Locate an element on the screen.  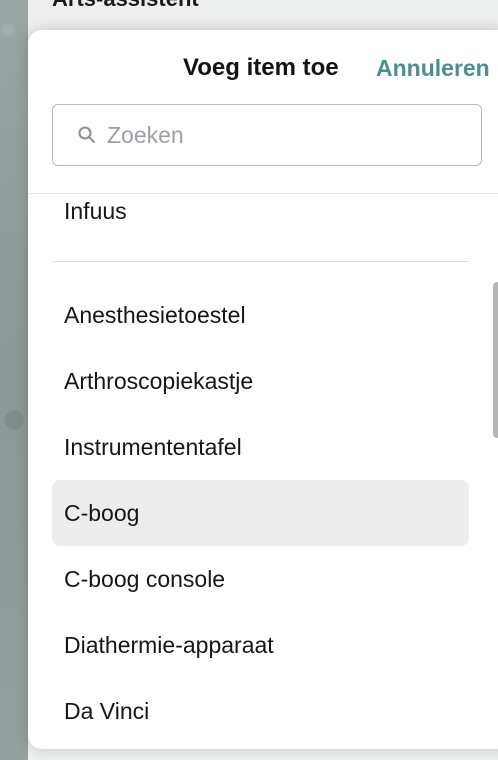
list-item: Arthroscopiekastje is located at coordinates (260, 381).